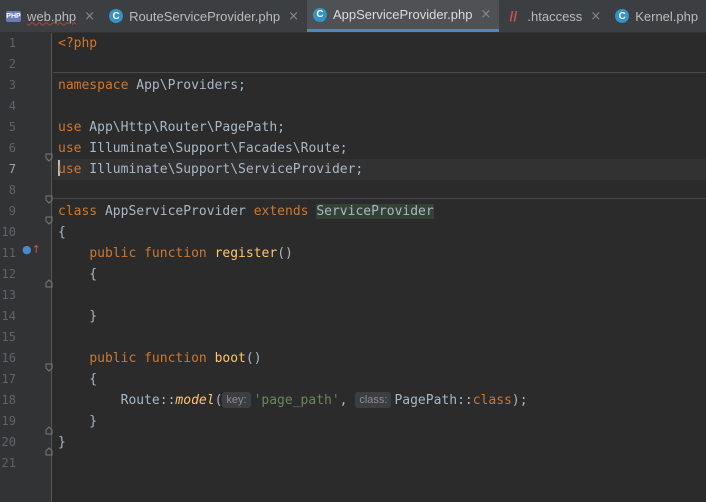 The height and width of the screenshot is (502, 706). Describe the element at coordinates (379, 421) in the screenshot. I see `code-line-19: }` at that location.